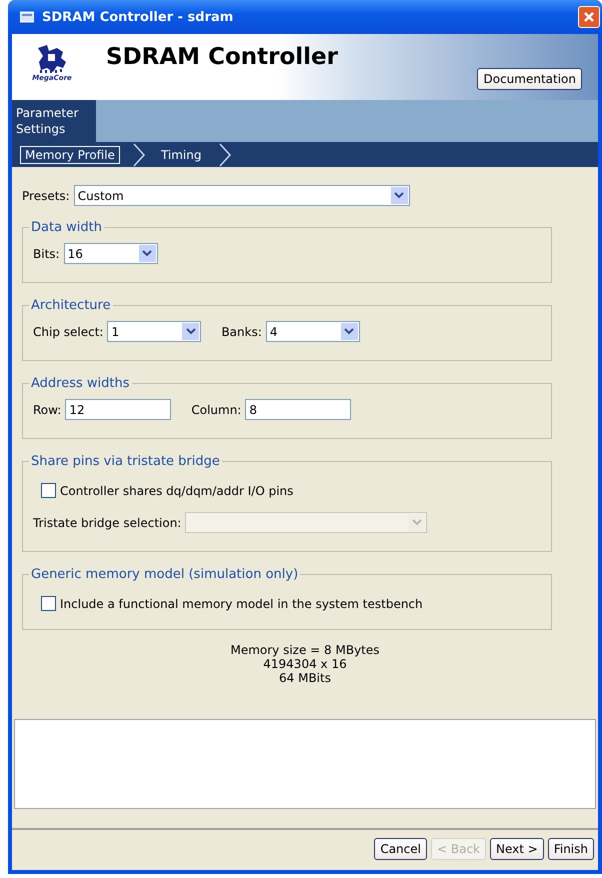 The width and height of the screenshot is (602, 878). I want to click on group-title: Share pins via tristate bridge, so click(125, 461).